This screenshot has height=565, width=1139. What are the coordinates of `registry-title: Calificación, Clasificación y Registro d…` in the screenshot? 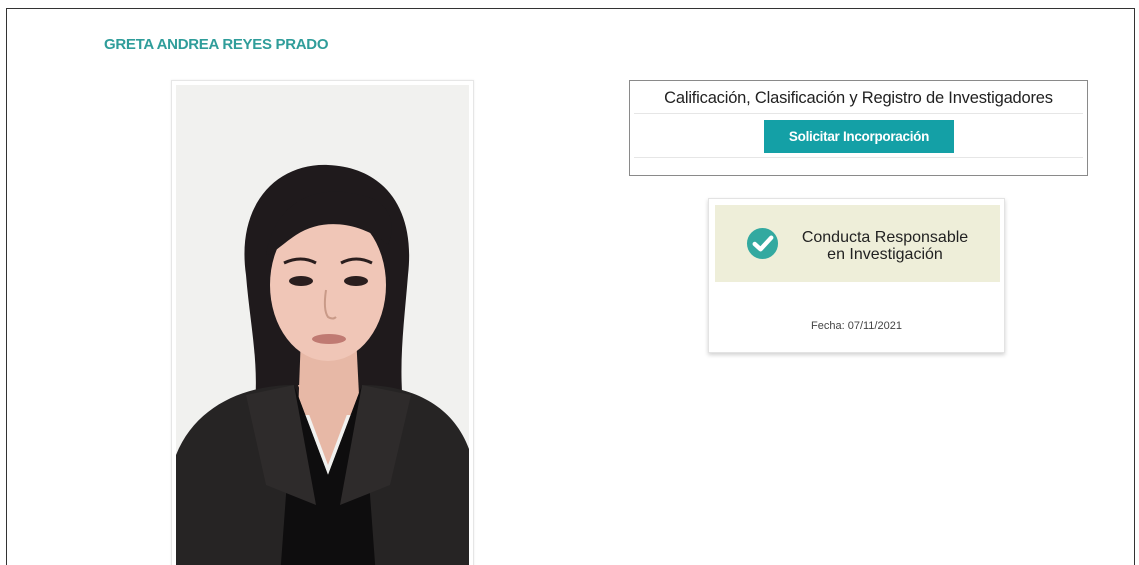 It's located at (858, 98).